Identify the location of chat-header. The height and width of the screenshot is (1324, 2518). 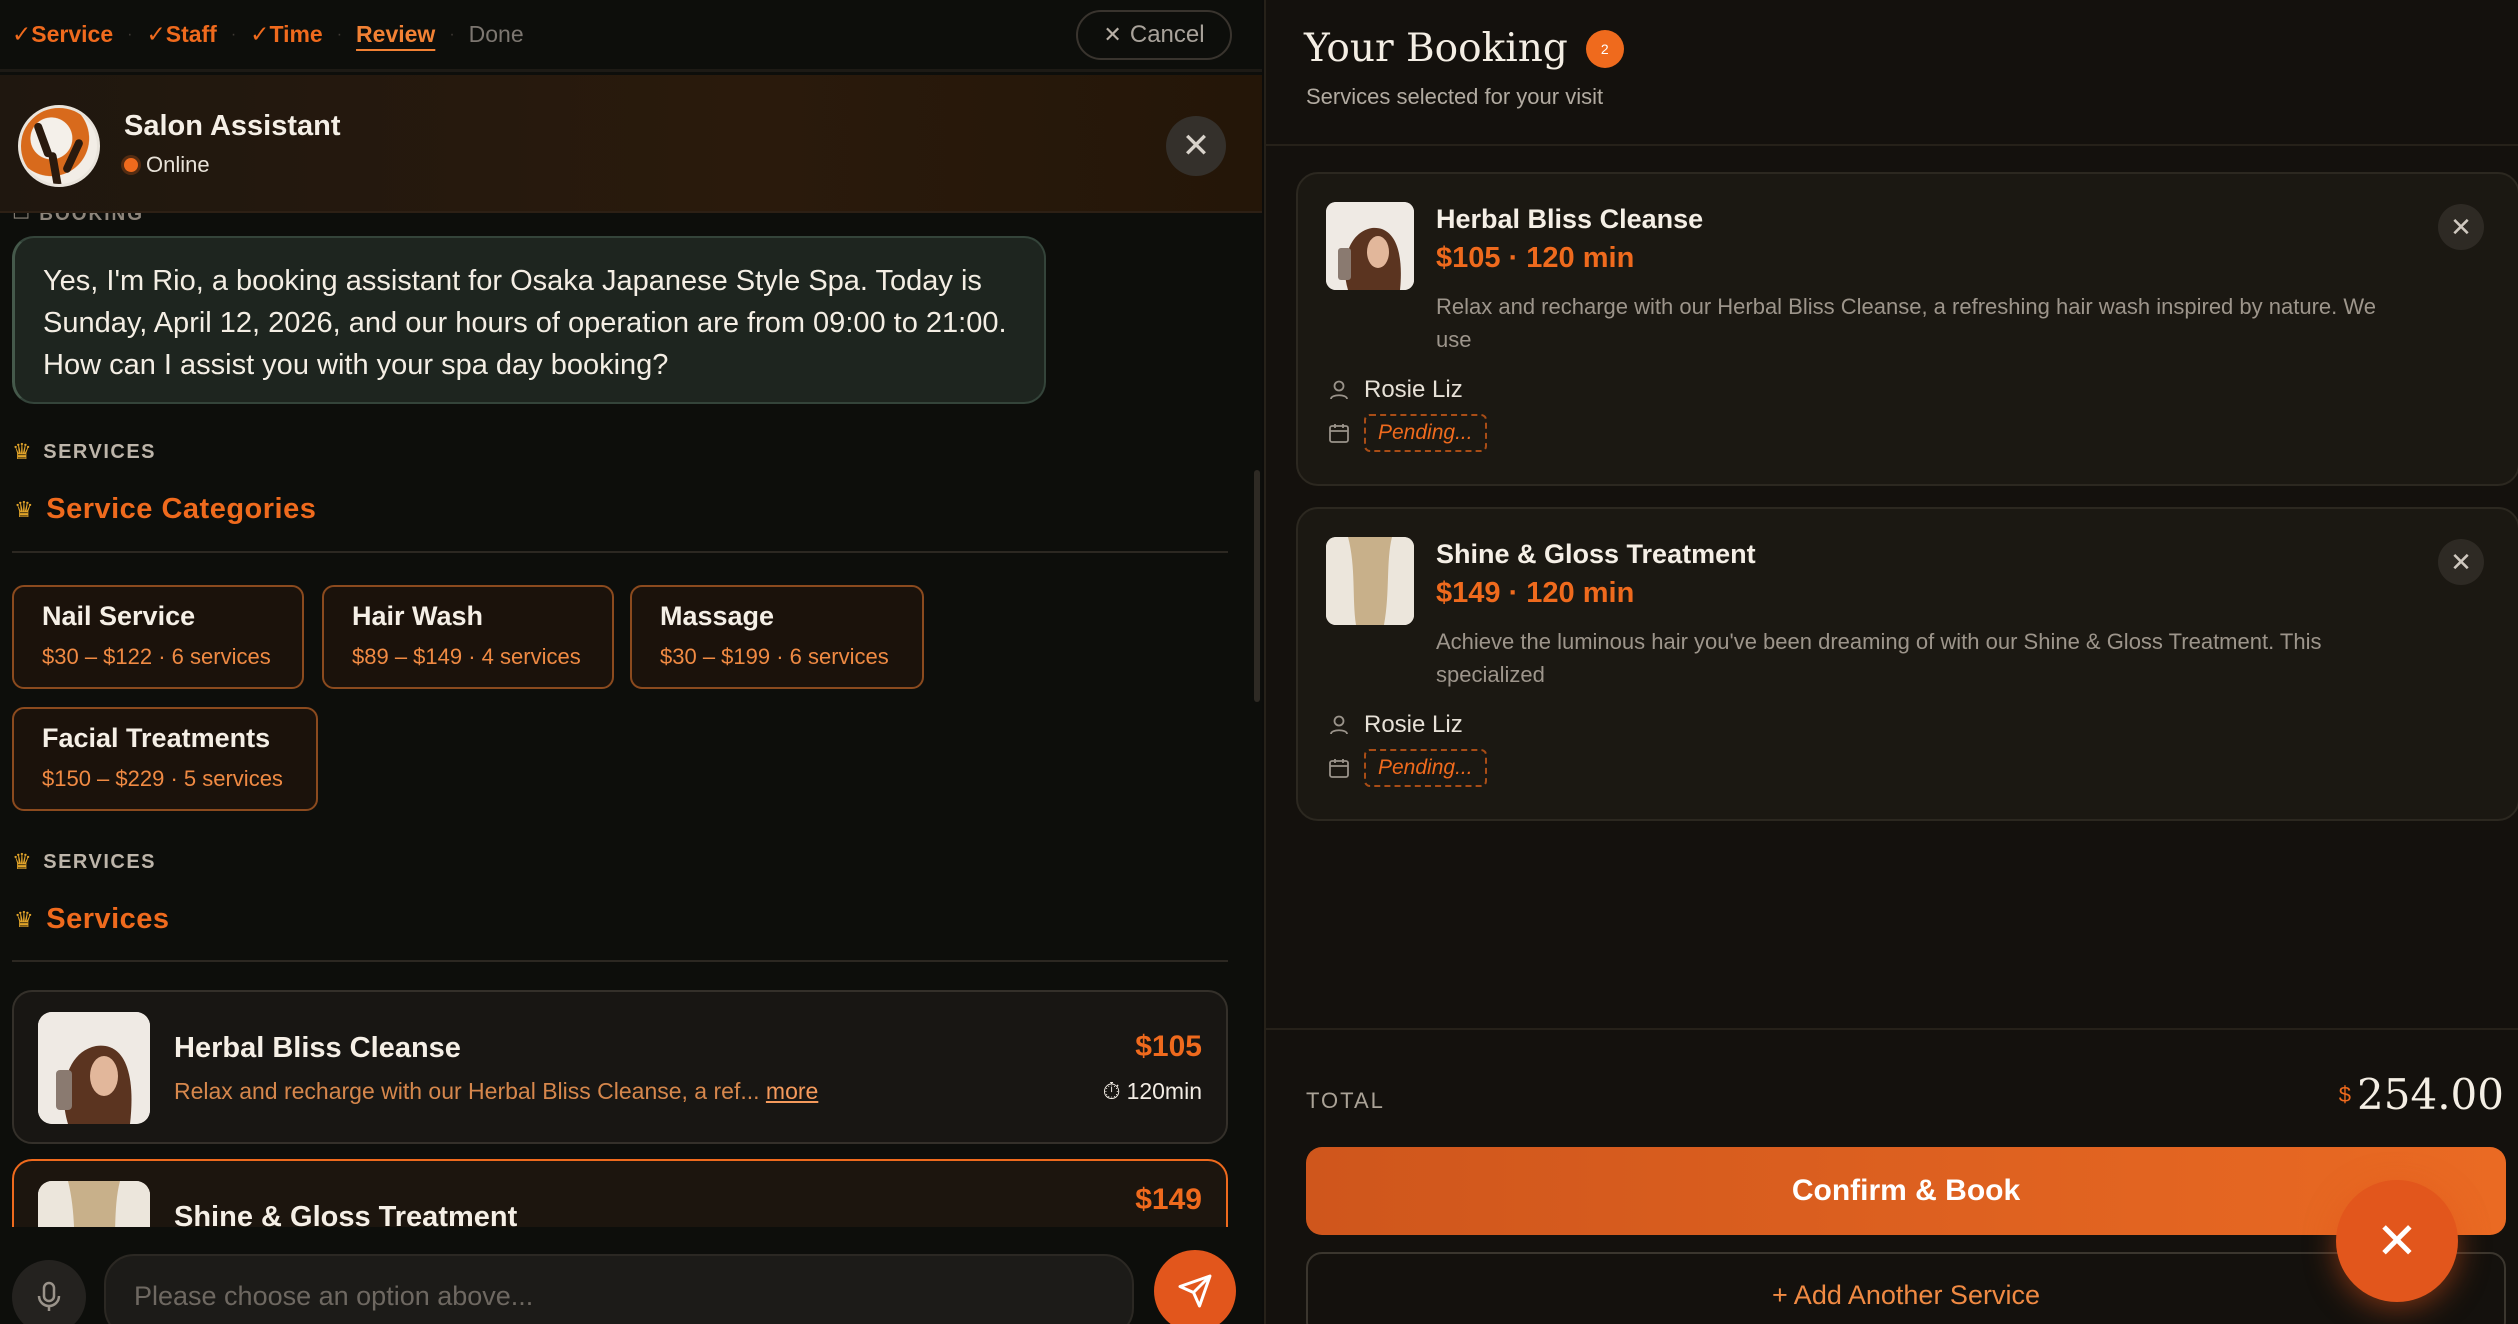
(631, 144).